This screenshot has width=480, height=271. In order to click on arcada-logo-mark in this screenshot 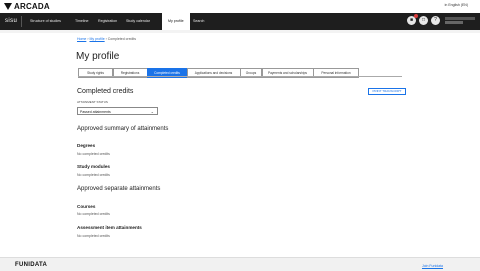, I will do `click(8, 6)`.